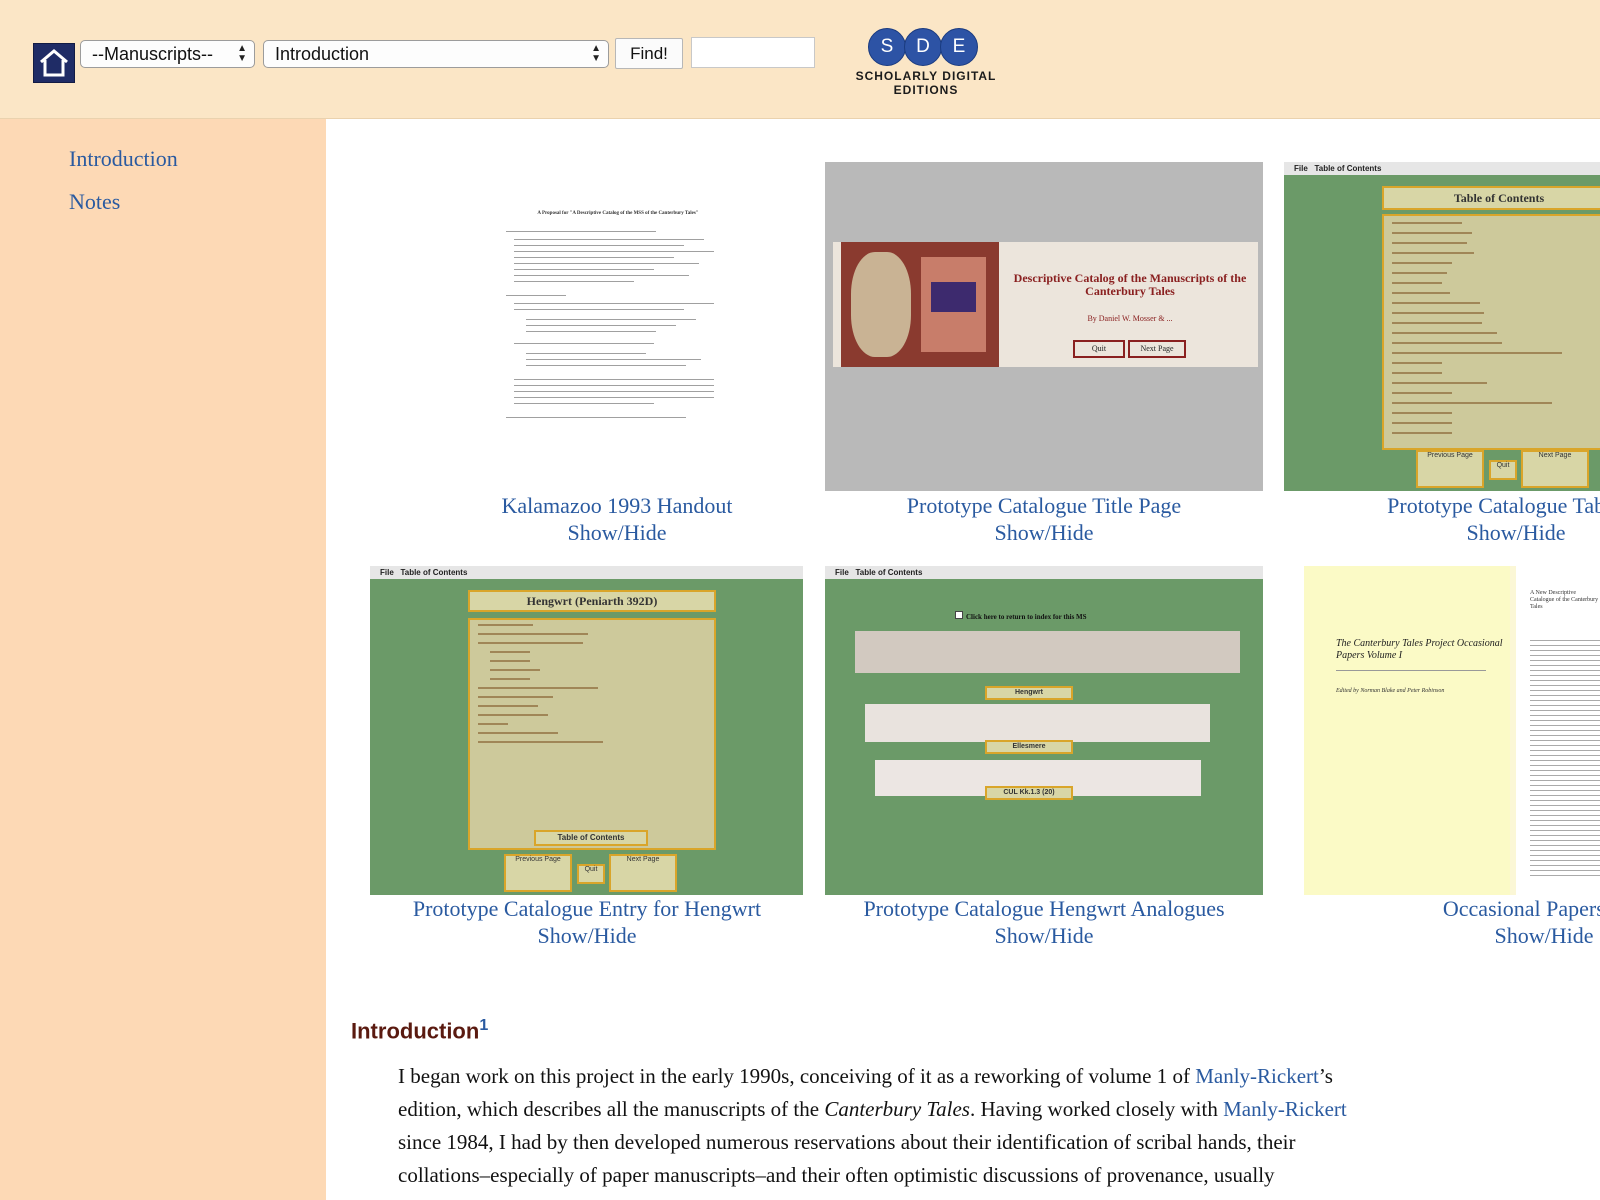  I want to click on caption-link-title-page: Prototype Catalogue Title Page, so click(1044, 505).